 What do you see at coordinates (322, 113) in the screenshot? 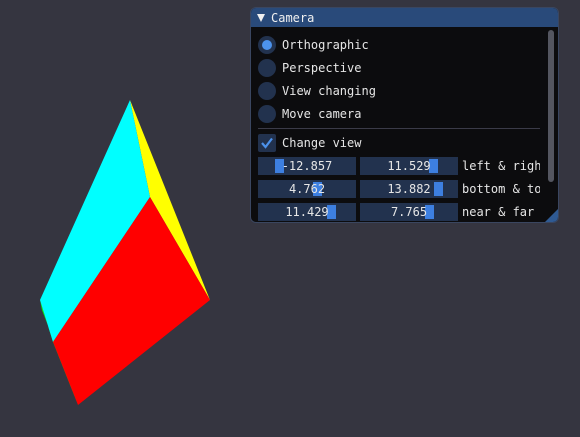
I see `radio-label: Move camera` at bounding box center [322, 113].